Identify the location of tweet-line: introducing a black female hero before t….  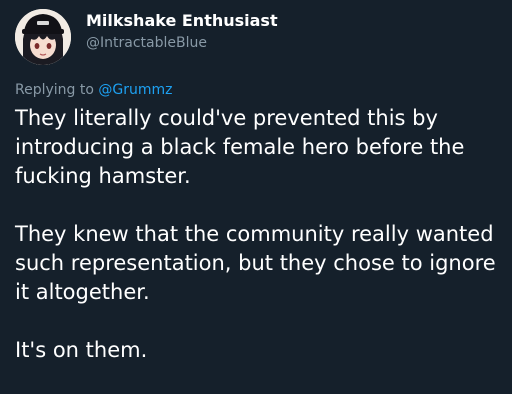
(240, 147).